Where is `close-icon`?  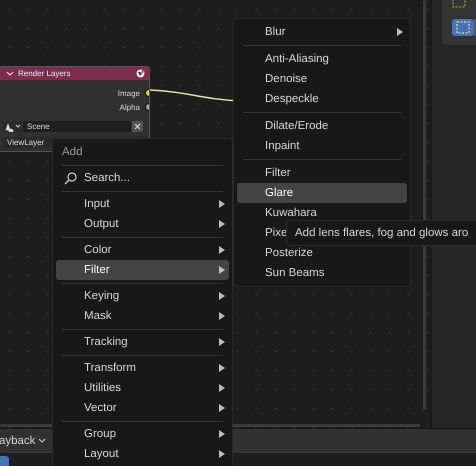
close-icon is located at coordinates (137, 126).